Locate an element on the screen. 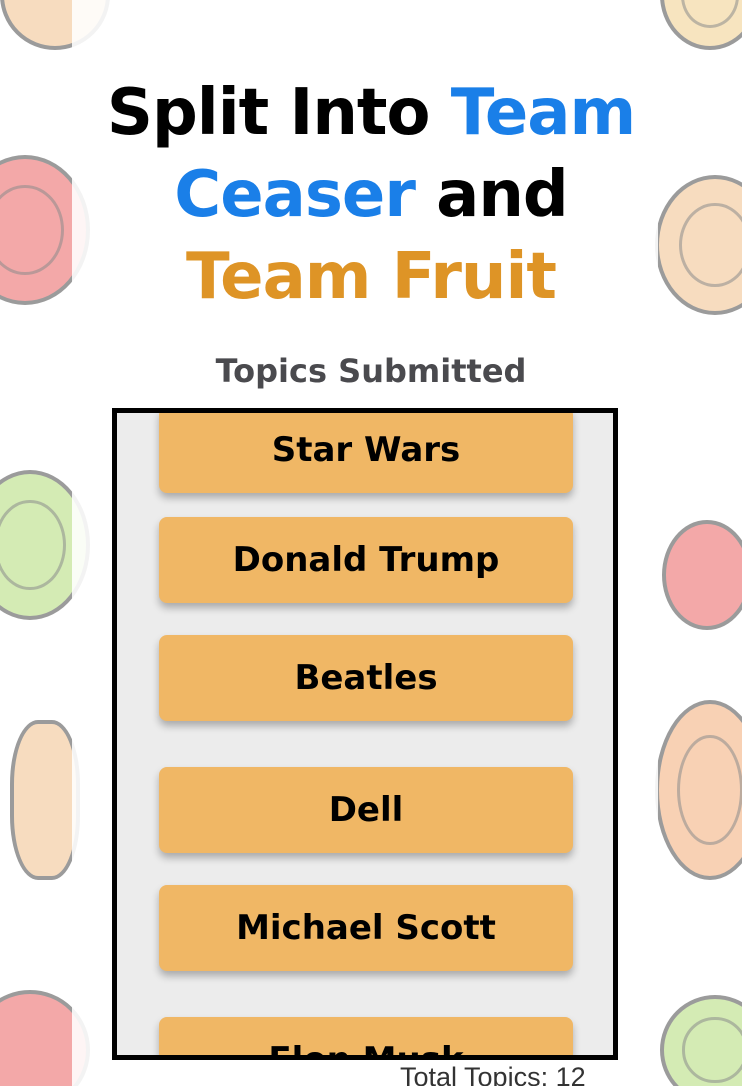 The image size is (742, 1086). team-fruit-label: Team Fruit is located at coordinates (371, 277).